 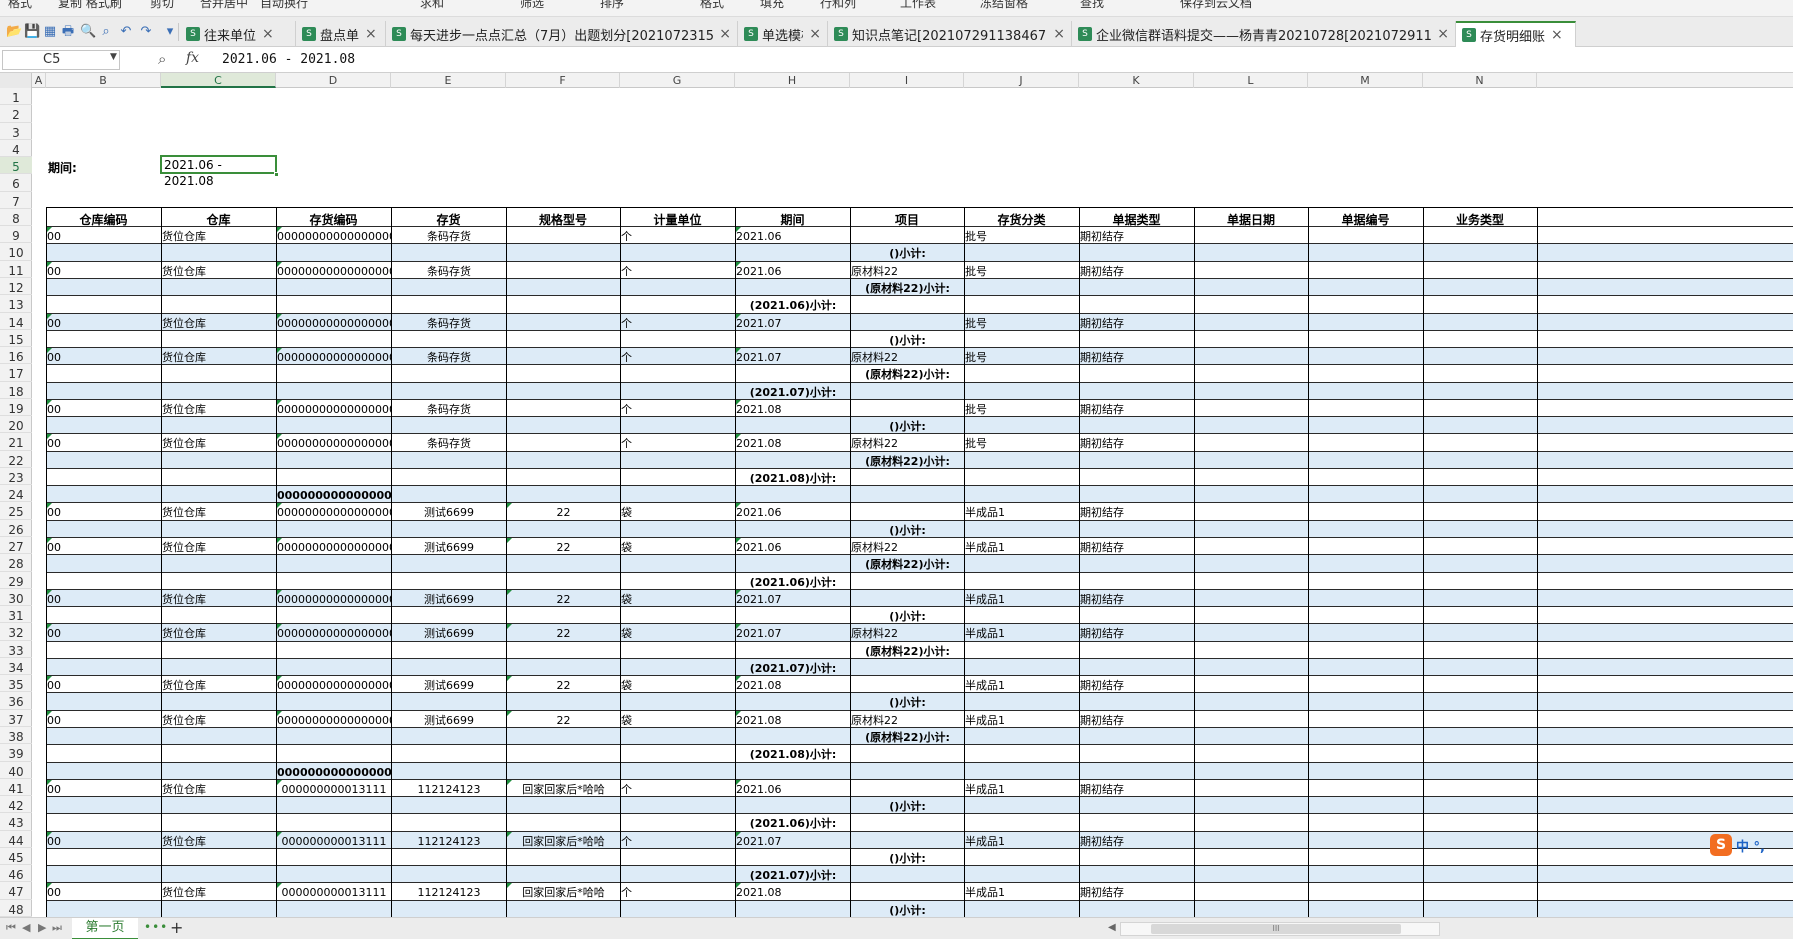 I want to click on document-tab: S 往来单位 ×, so click(x=238, y=34).